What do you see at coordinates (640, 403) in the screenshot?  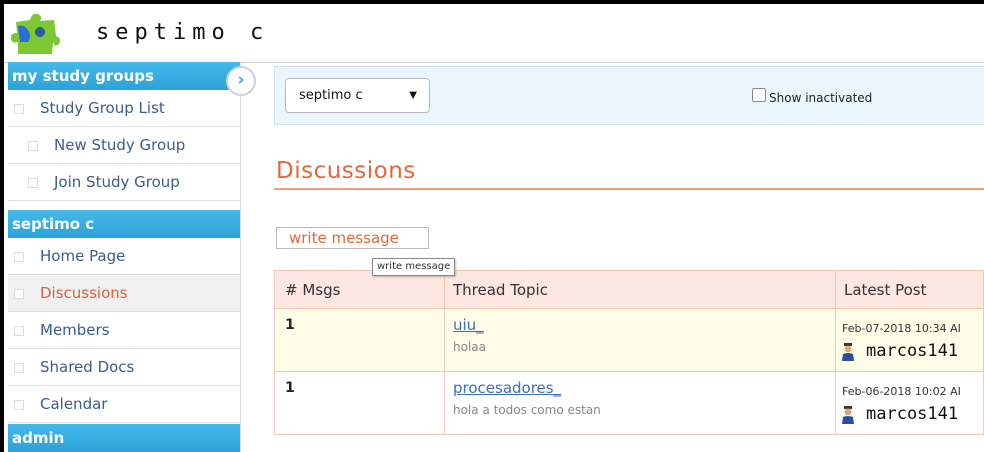 I see `cell-topic: procesadores_ hola a todos como estan` at bounding box center [640, 403].